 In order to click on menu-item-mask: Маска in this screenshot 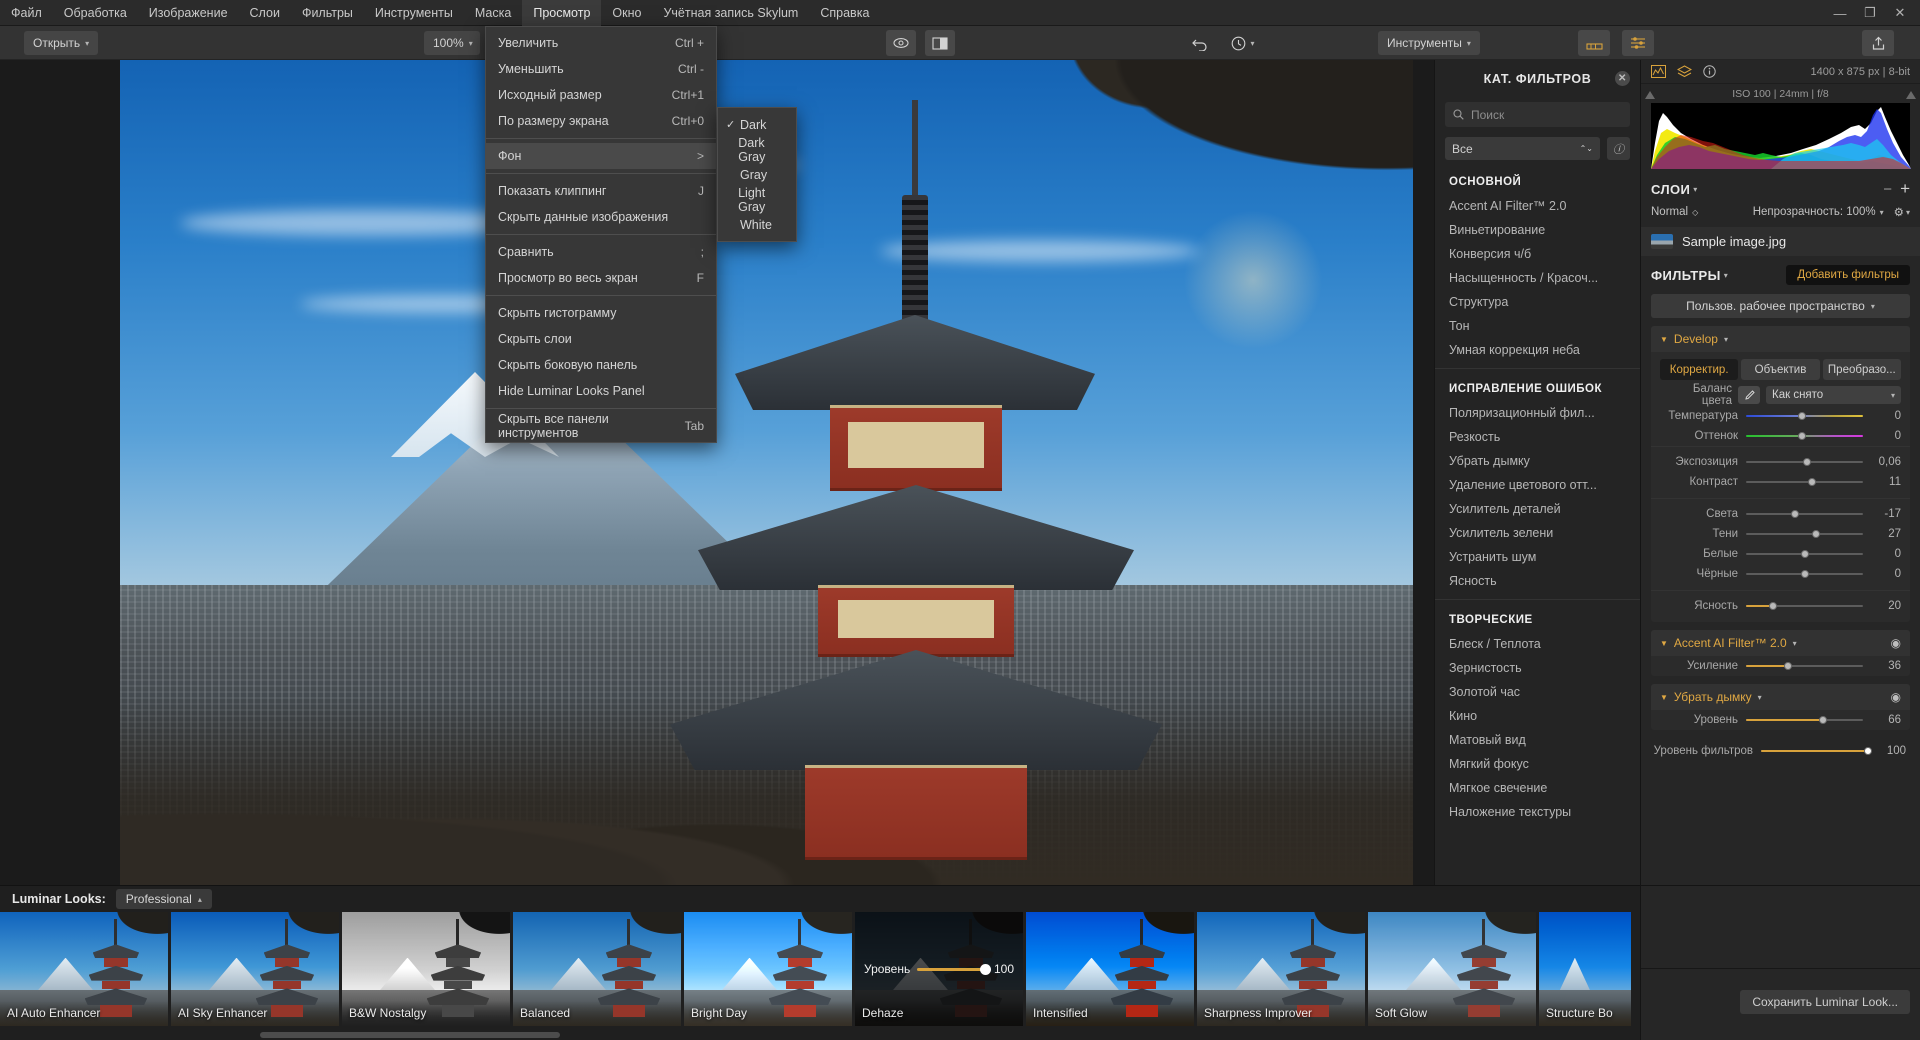, I will do `click(493, 13)`.